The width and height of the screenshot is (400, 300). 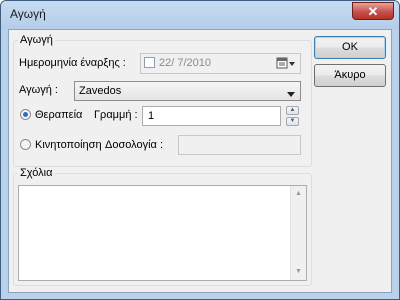 What do you see at coordinates (286, 63) in the screenshot?
I see `calendar-icon` at bounding box center [286, 63].